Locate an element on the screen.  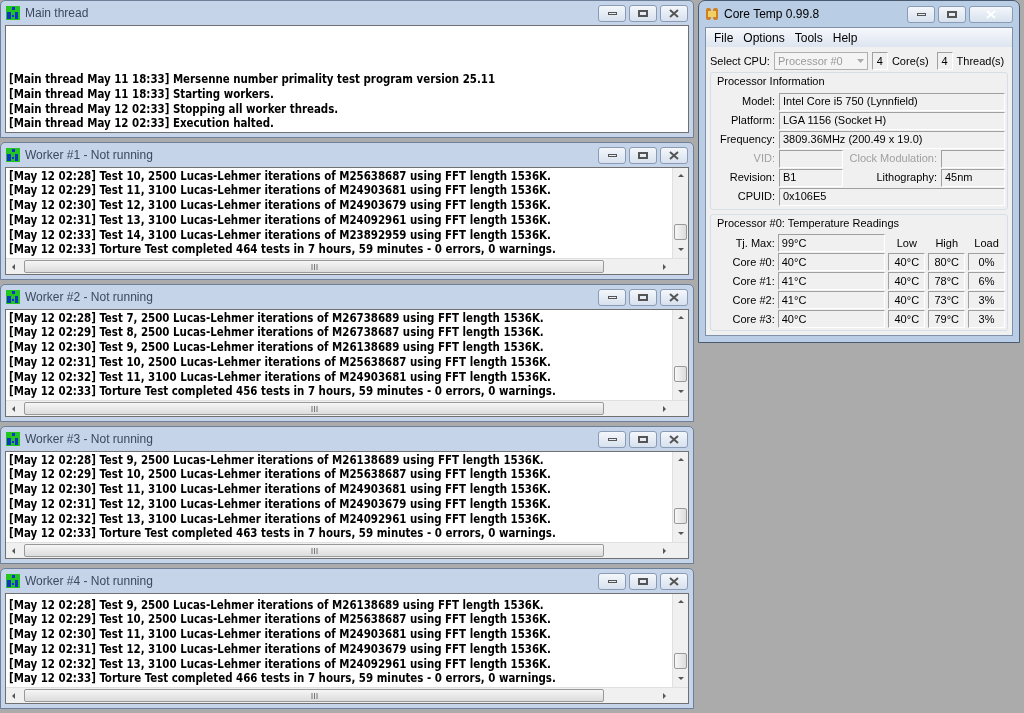
value-field: 3809.36MHz (200.49 x 19.0) is located at coordinates (892, 139).